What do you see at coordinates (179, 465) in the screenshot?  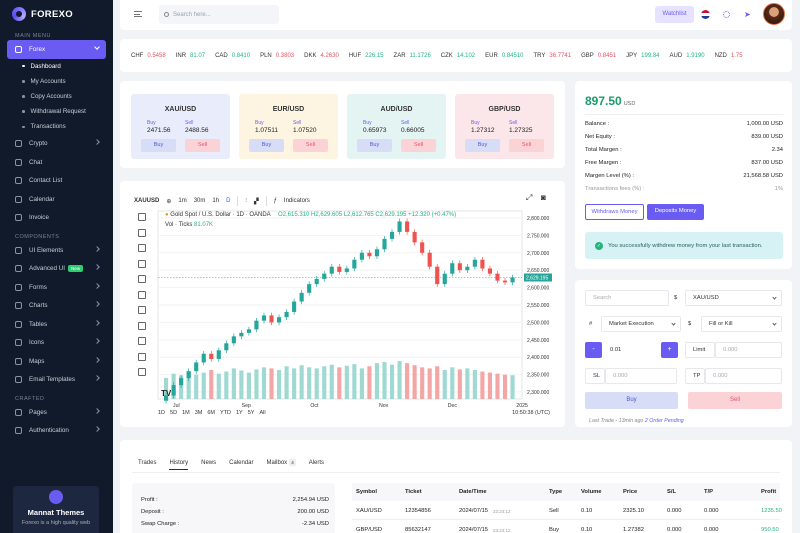 I see `tab-history: History` at bounding box center [179, 465].